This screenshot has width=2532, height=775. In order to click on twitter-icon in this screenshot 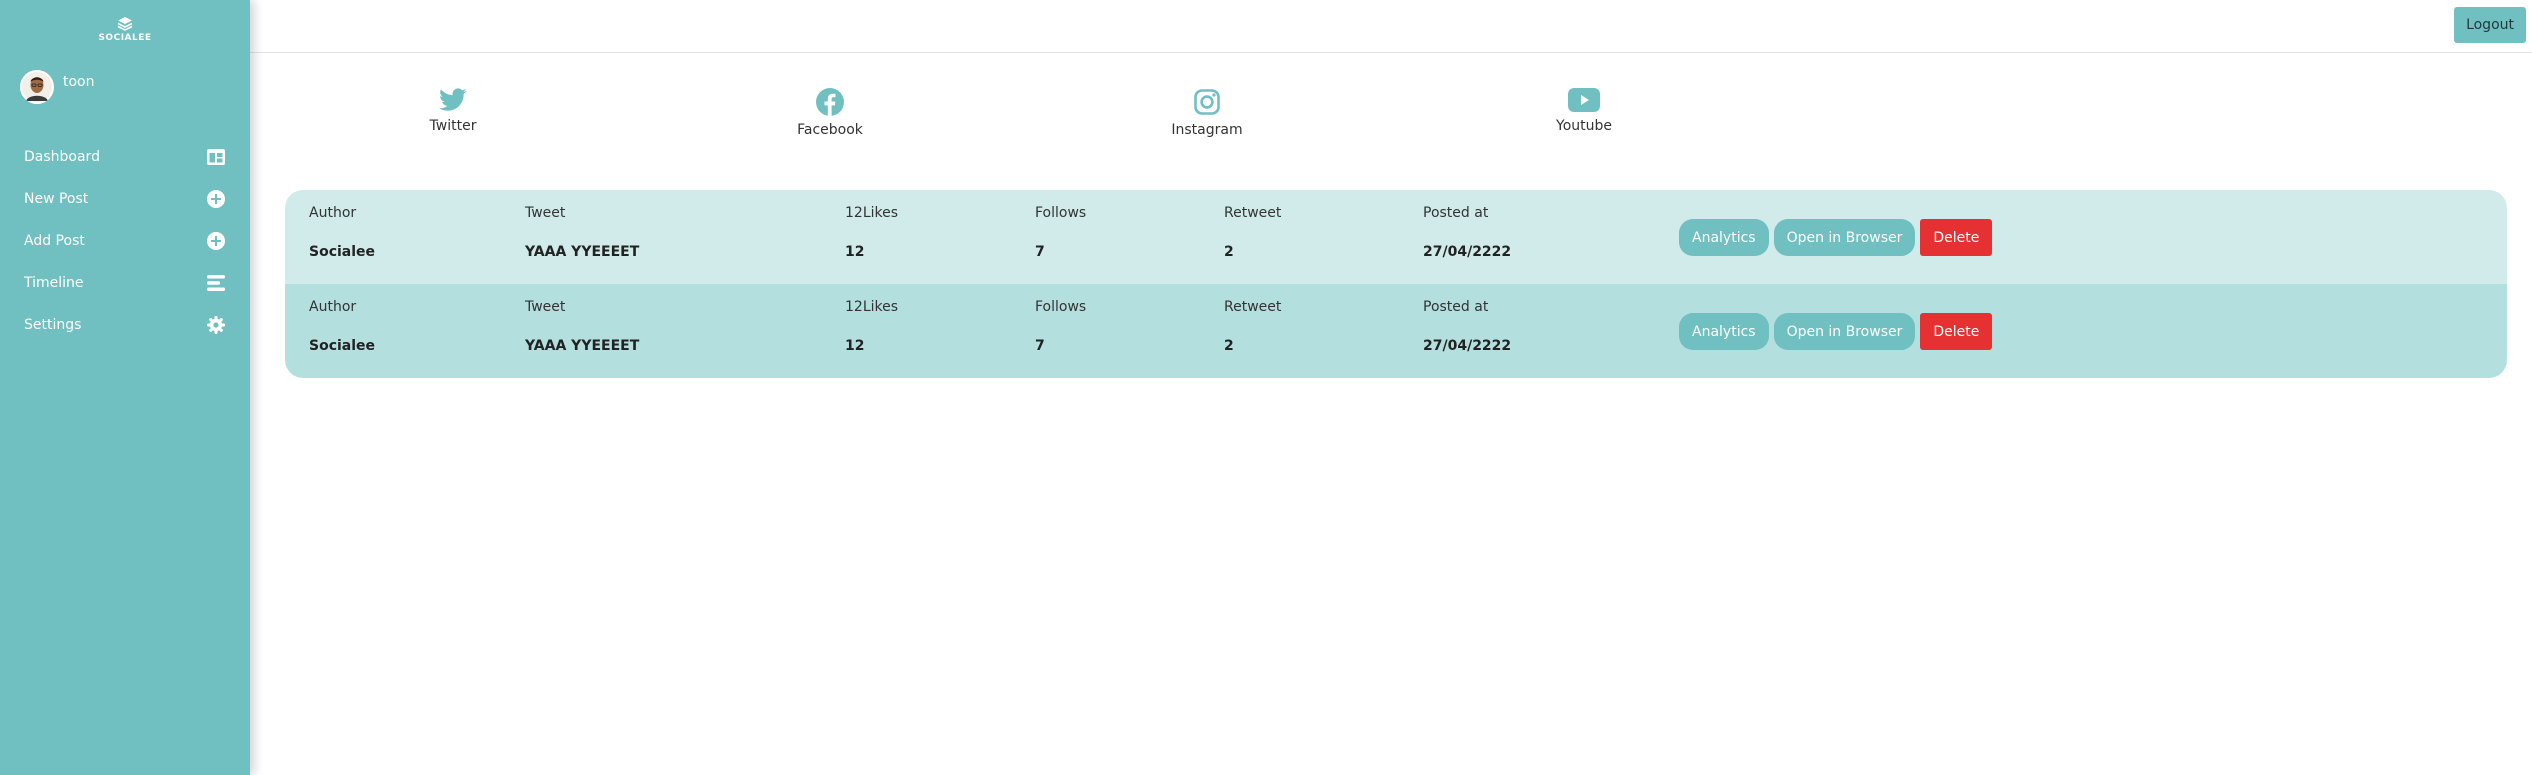, I will do `click(453, 99)`.